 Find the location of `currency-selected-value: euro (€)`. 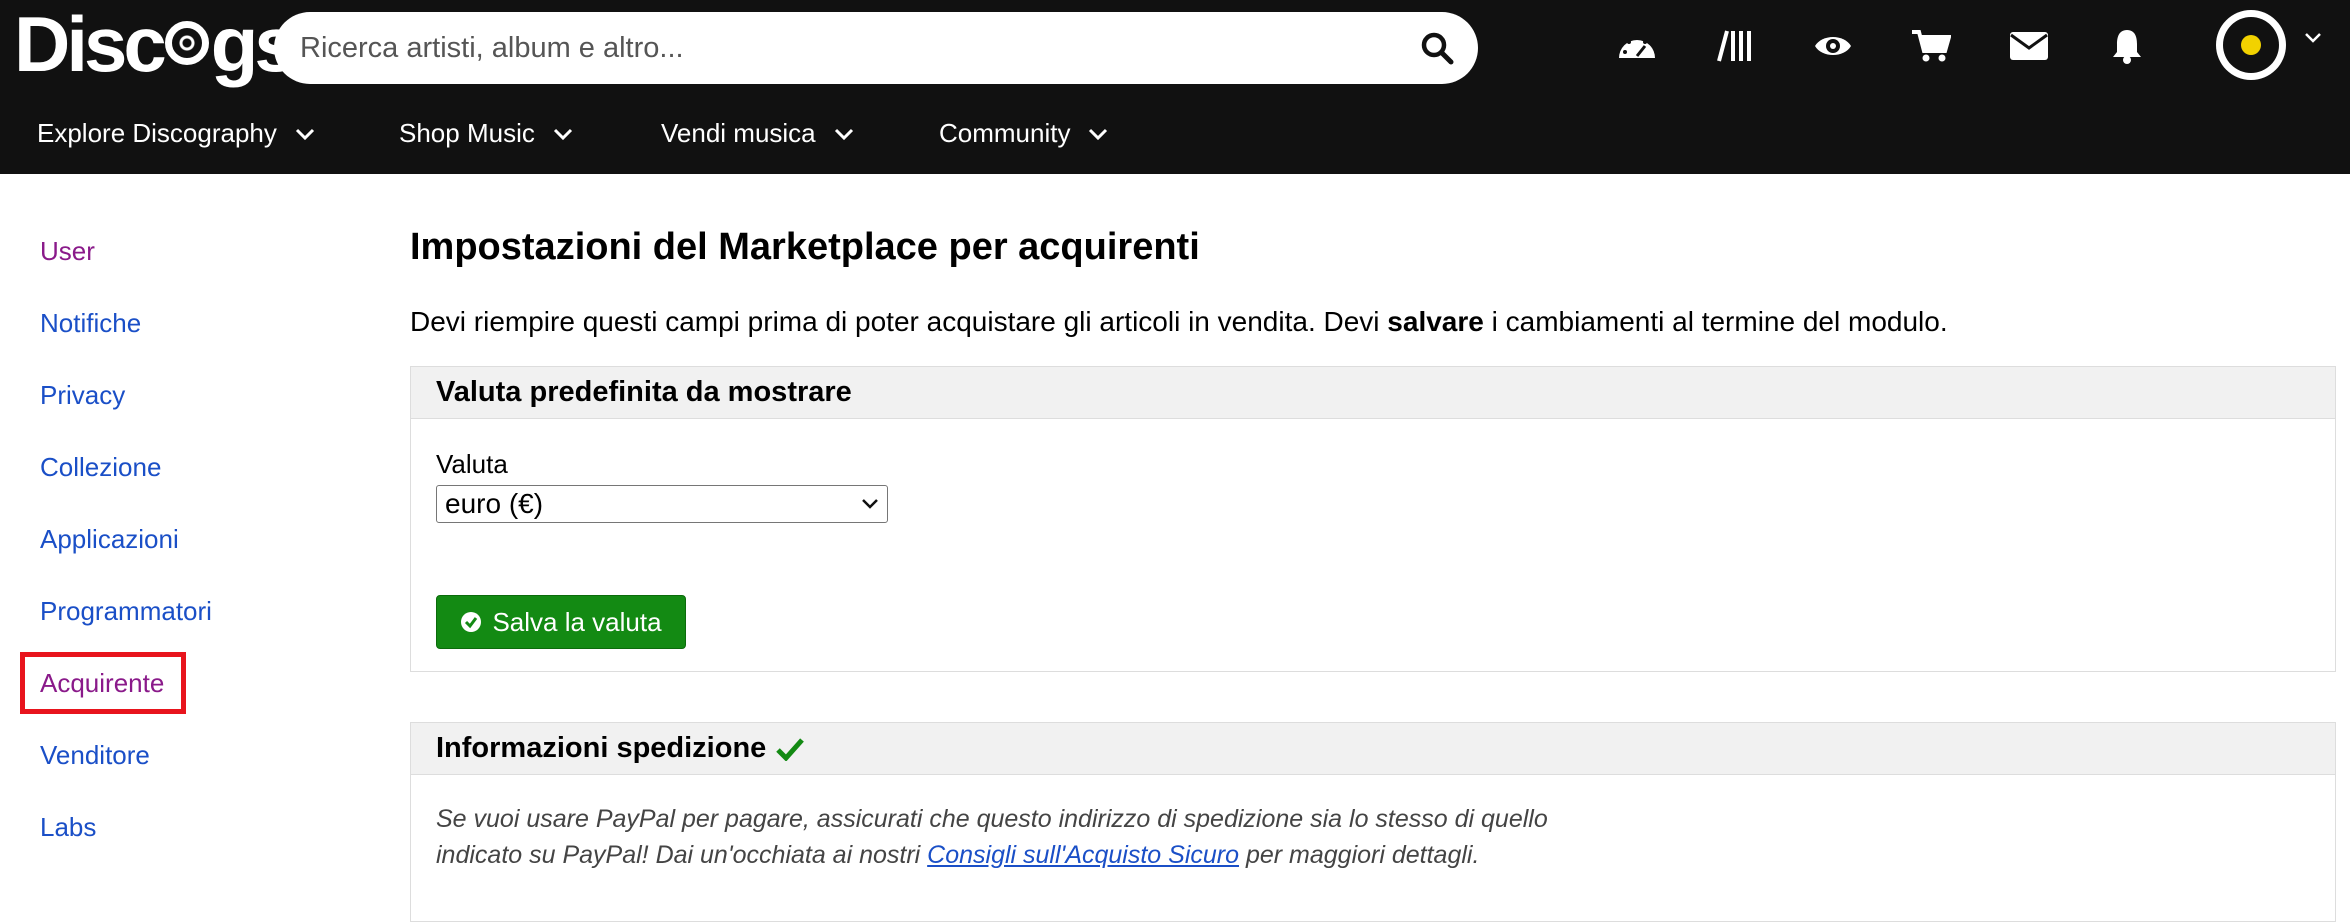

currency-selected-value: euro (€) is located at coordinates (494, 503).